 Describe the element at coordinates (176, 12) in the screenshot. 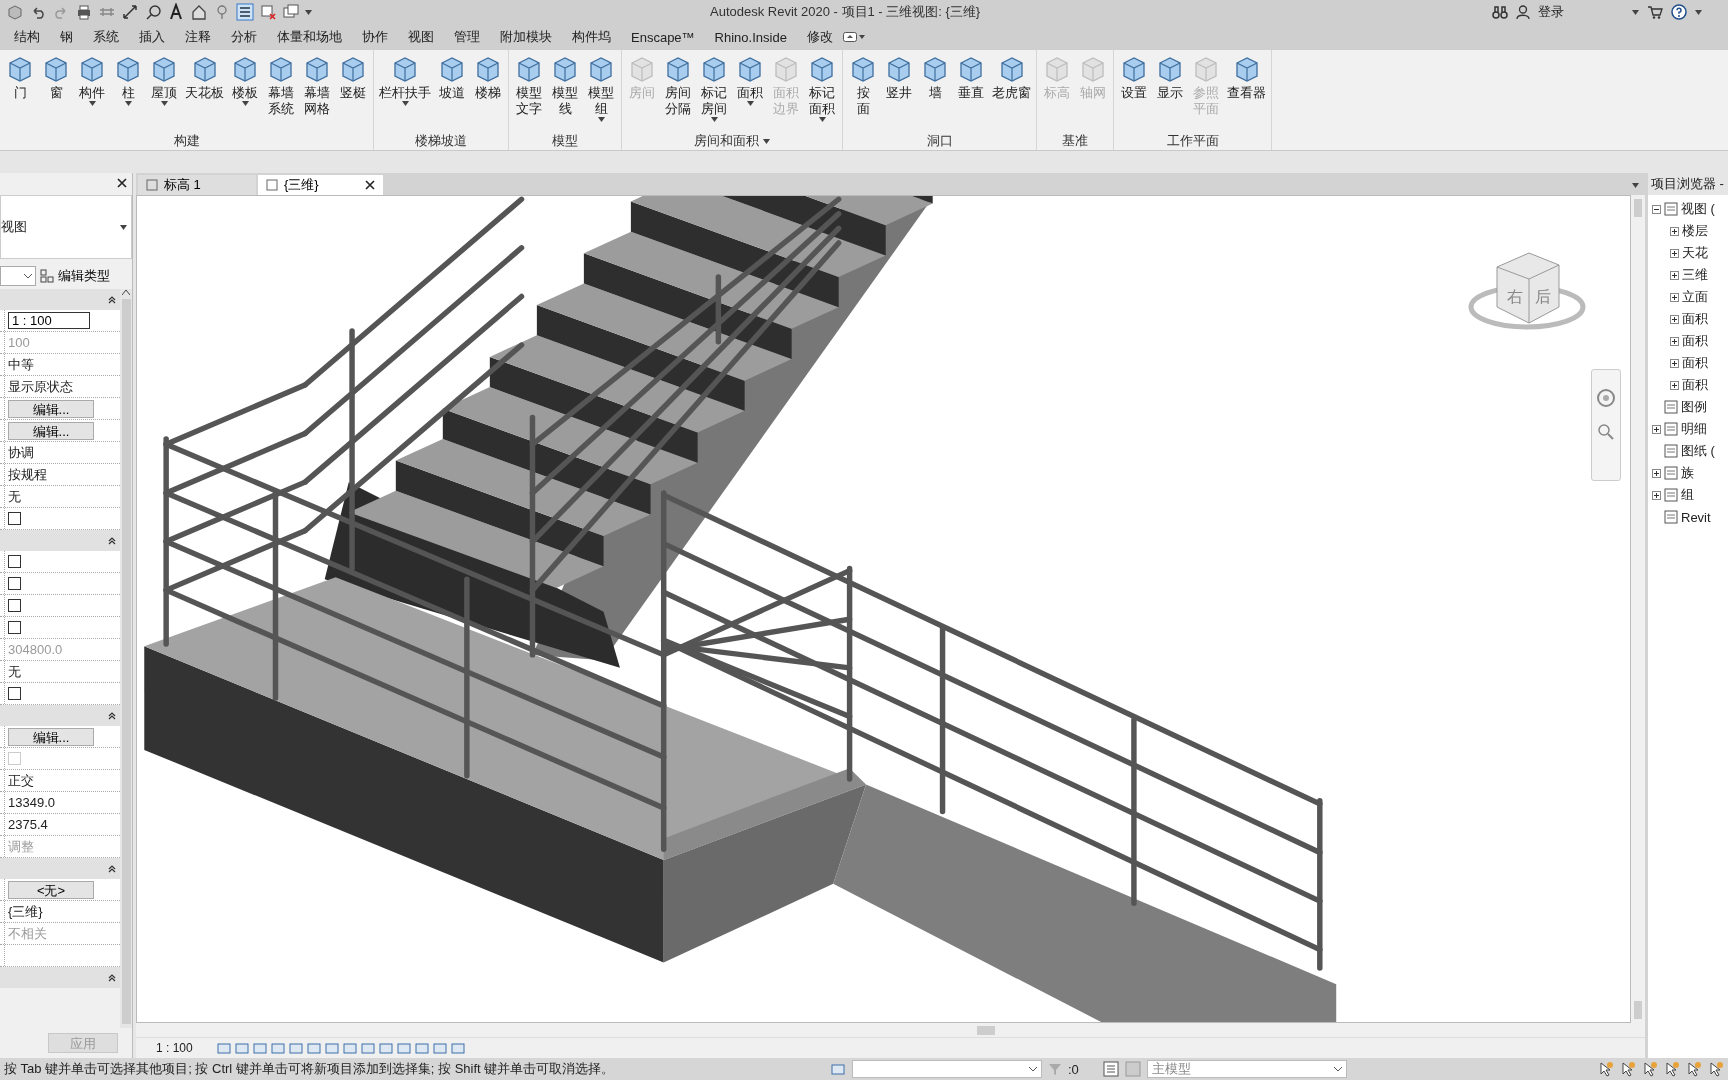

I see `letter-tool-icon` at that location.